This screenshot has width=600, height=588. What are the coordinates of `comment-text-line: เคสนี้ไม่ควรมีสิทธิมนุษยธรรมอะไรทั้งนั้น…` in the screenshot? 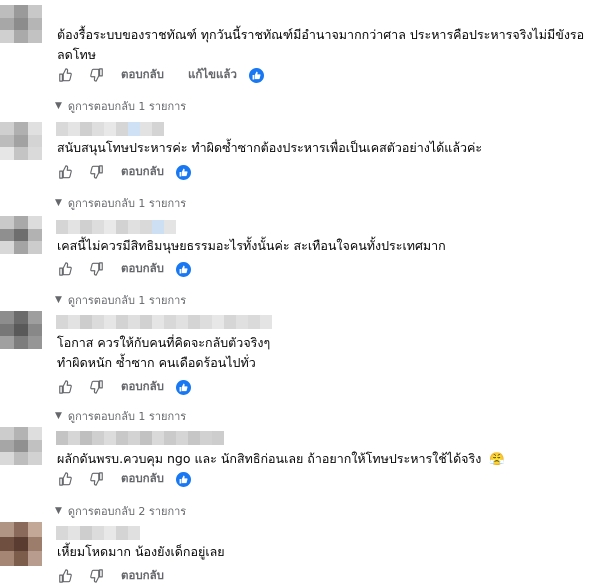 It's located at (251, 245).